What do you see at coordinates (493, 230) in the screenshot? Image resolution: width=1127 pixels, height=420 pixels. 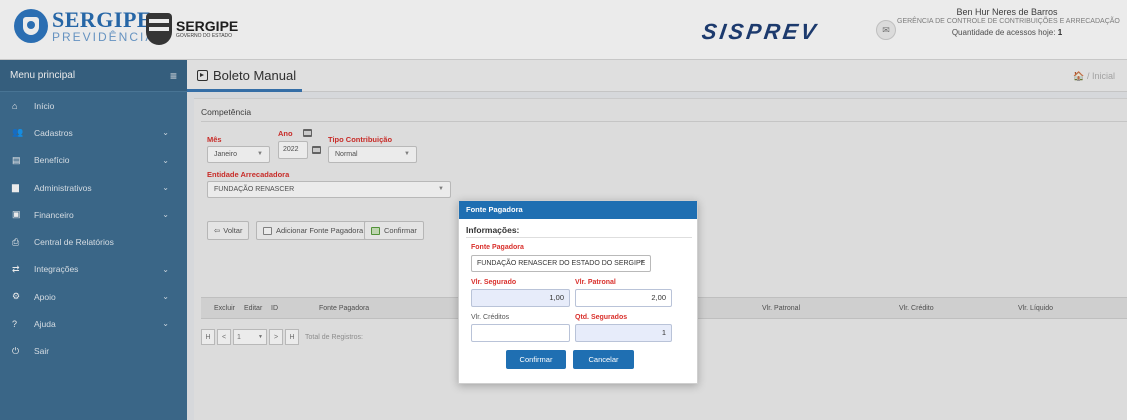 I see `modal-subtitle: Informações:` at bounding box center [493, 230].